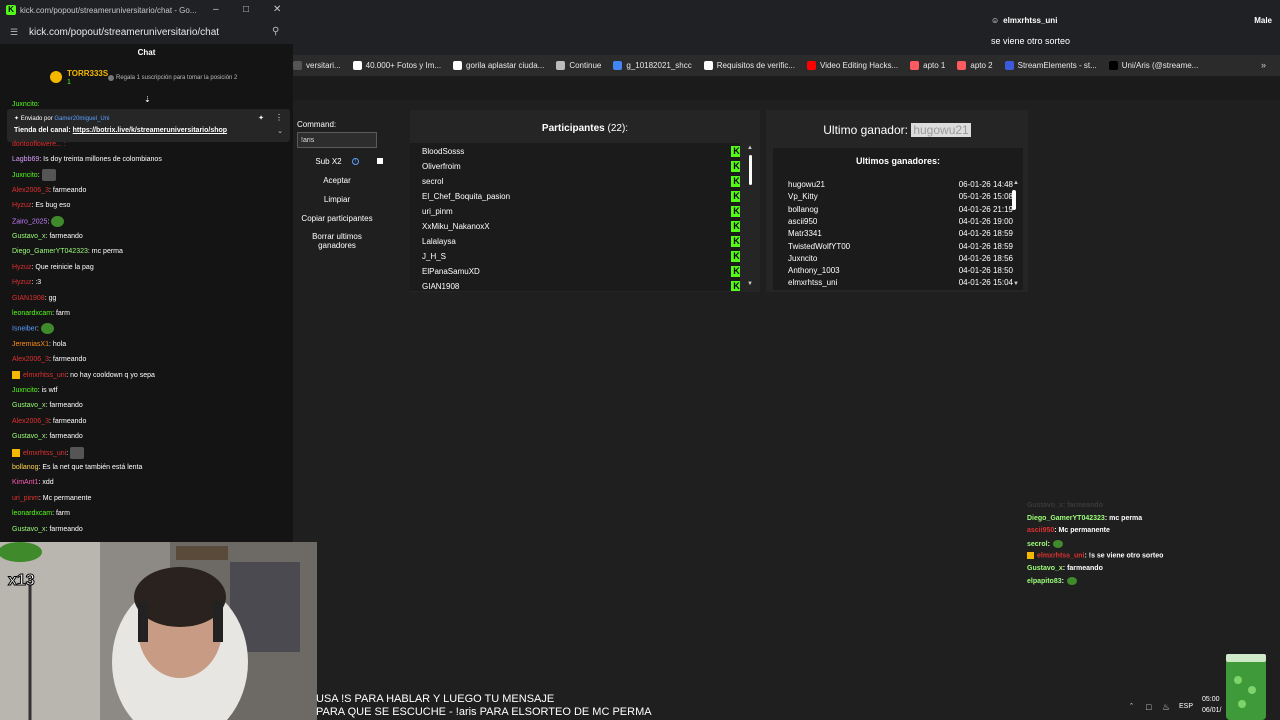 The image size is (1280, 720). I want to click on maximize-icon: □, so click(246, 9).